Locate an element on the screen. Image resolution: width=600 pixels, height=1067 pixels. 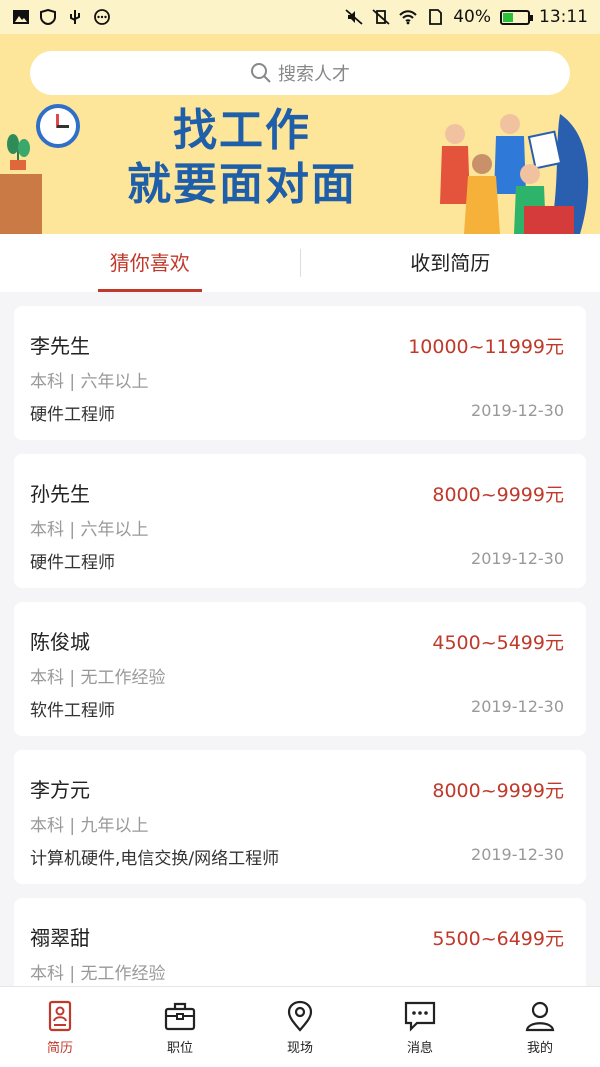
sim-icon is located at coordinates (436, 17).